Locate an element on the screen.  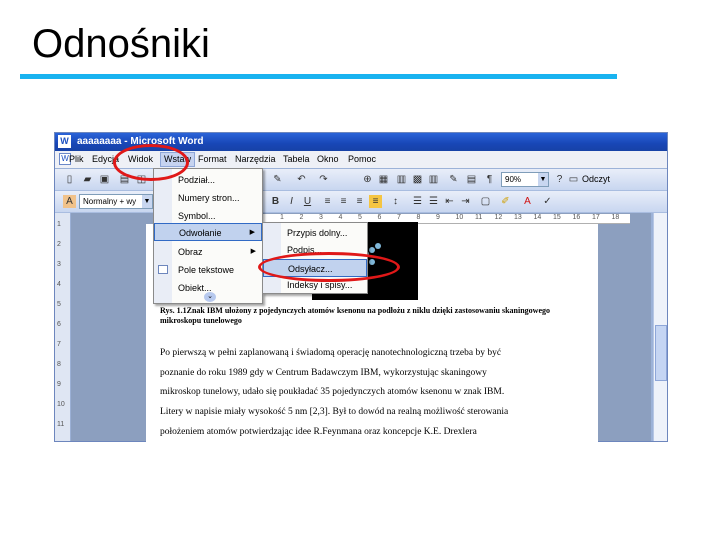
read-button: Odczyt is located at coordinates (596, 179).